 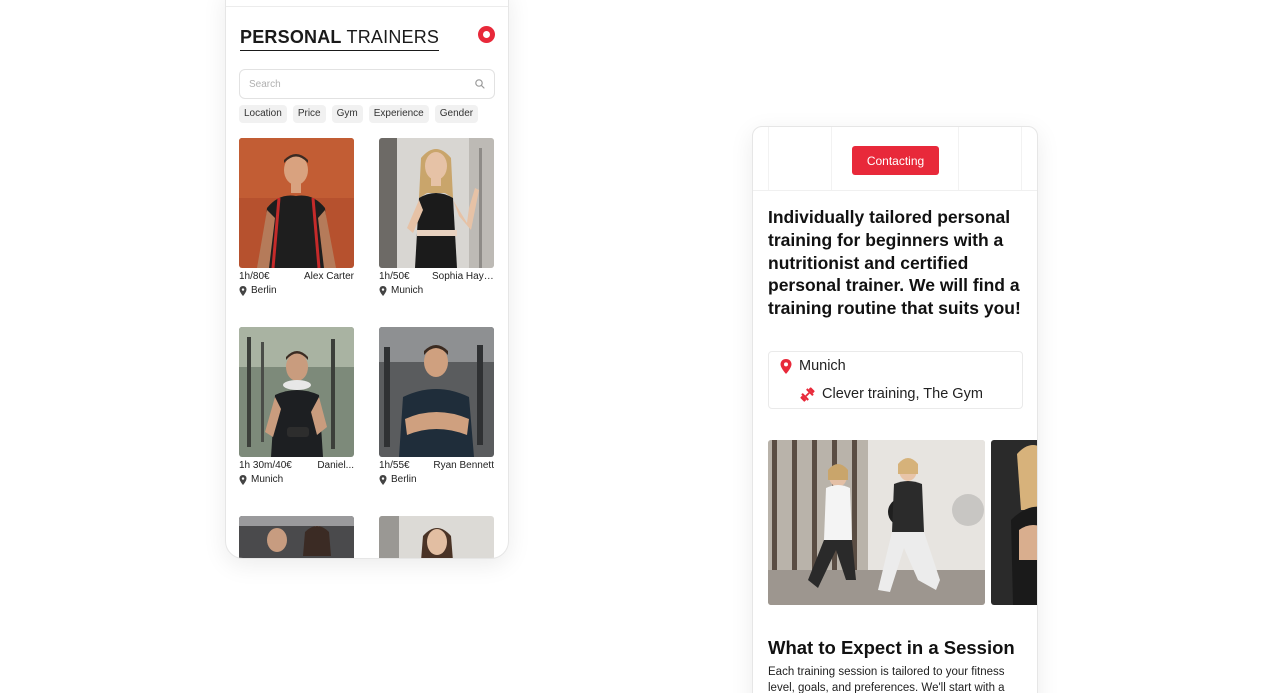 I want to click on top-divider, so click(x=367, y=6).